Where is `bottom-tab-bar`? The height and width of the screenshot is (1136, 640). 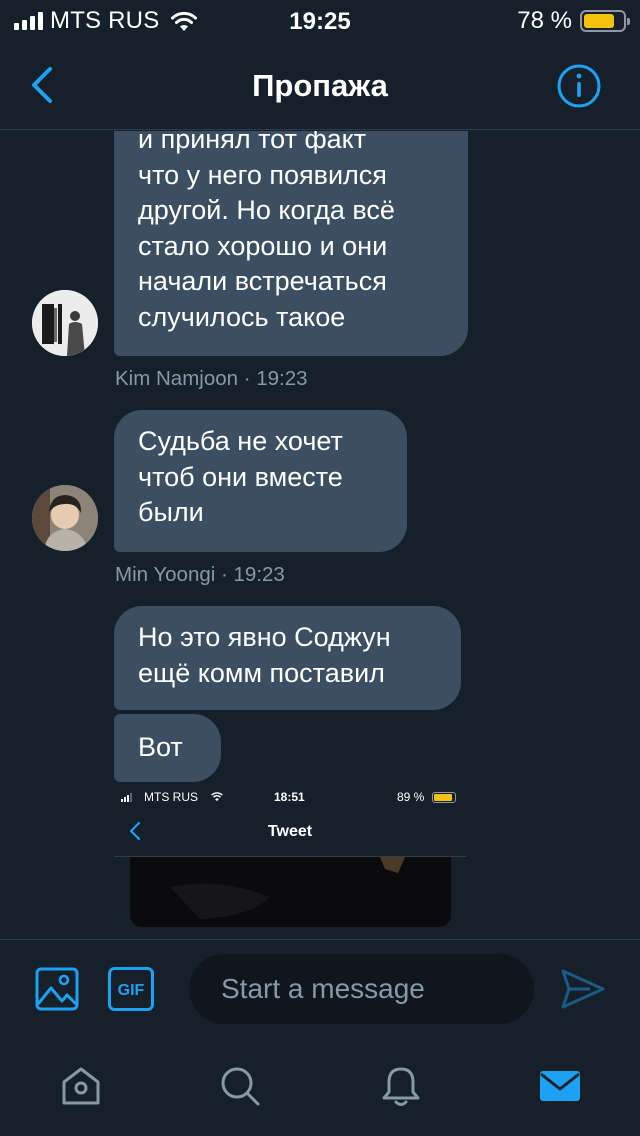
bottom-tab-bar is located at coordinates (320, 1087).